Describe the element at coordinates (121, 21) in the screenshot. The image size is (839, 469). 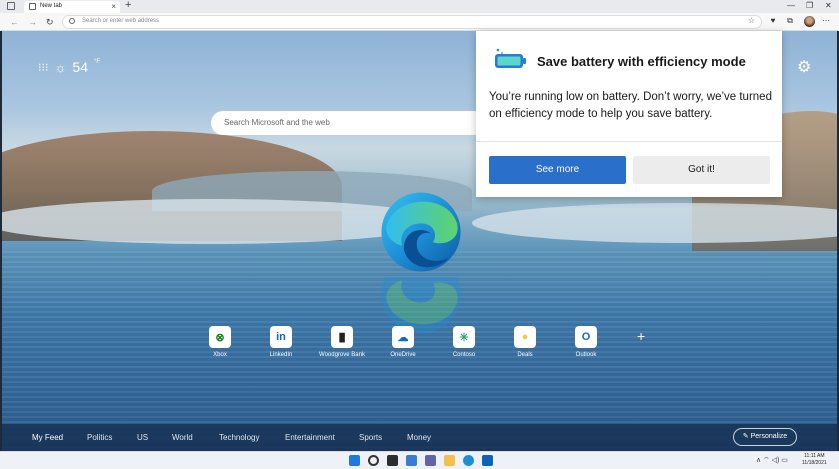
I see `address-placeholder: Search or enter web address` at that location.